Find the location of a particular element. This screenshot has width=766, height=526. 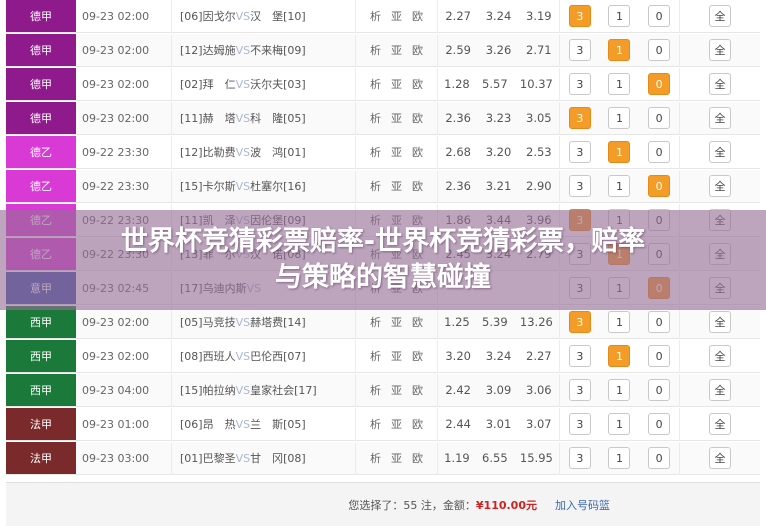

away-team: 巴伦西[07] is located at coordinates (278, 356).